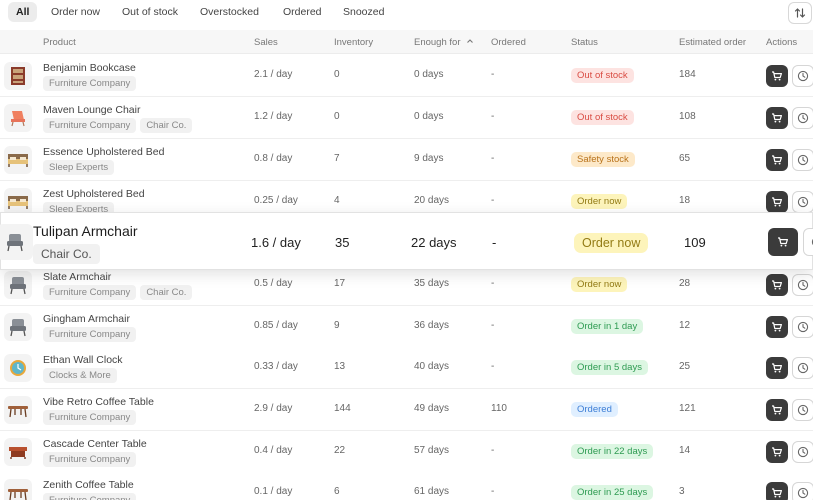 The height and width of the screenshot is (500, 813). I want to click on product-name: Zenith Coffee Table, so click(88, 485).